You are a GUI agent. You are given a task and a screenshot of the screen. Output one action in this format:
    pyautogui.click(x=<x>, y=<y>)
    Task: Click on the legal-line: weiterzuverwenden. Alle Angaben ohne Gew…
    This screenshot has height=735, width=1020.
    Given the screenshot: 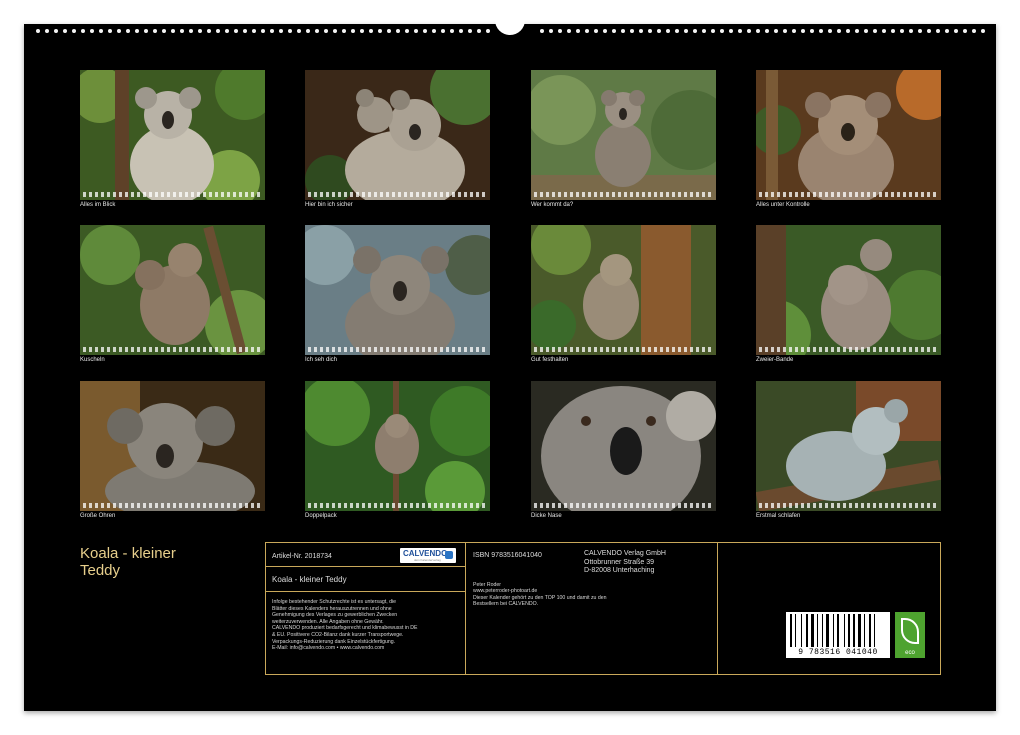 What is the action you would take?
    pyautogui.click(x=345, y=622)
    